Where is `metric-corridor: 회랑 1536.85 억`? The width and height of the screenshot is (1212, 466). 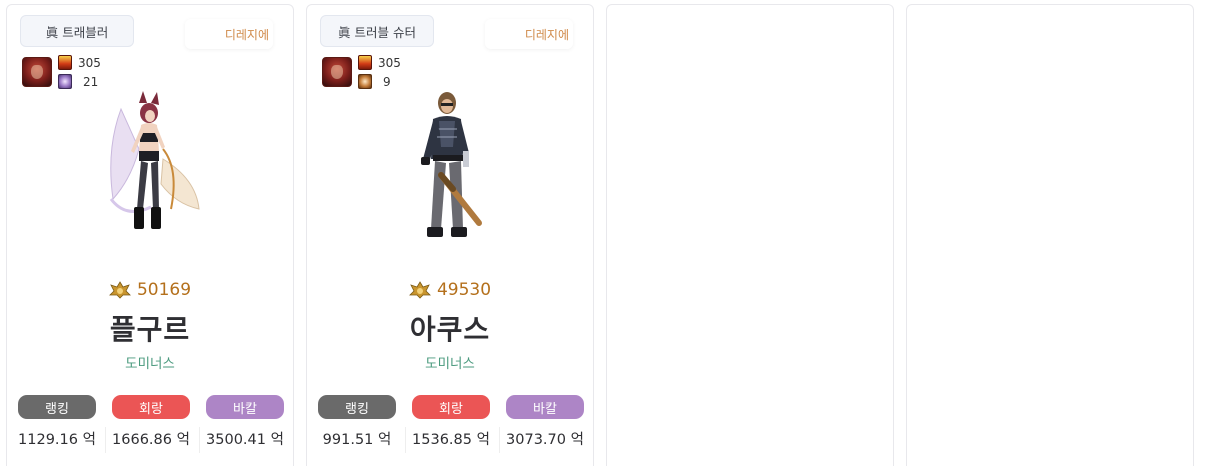 metric-corridor: 회랑 1536.85 억 is located at coordinates (451, 422).